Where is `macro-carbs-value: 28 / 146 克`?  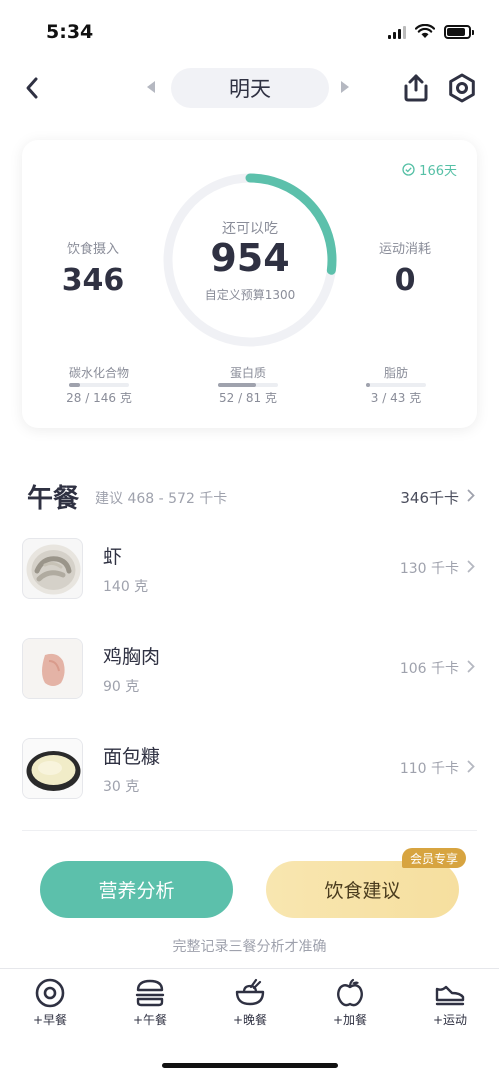
macro-carbs-value: 28 / 146 克 is located at coordinates (99, 398).